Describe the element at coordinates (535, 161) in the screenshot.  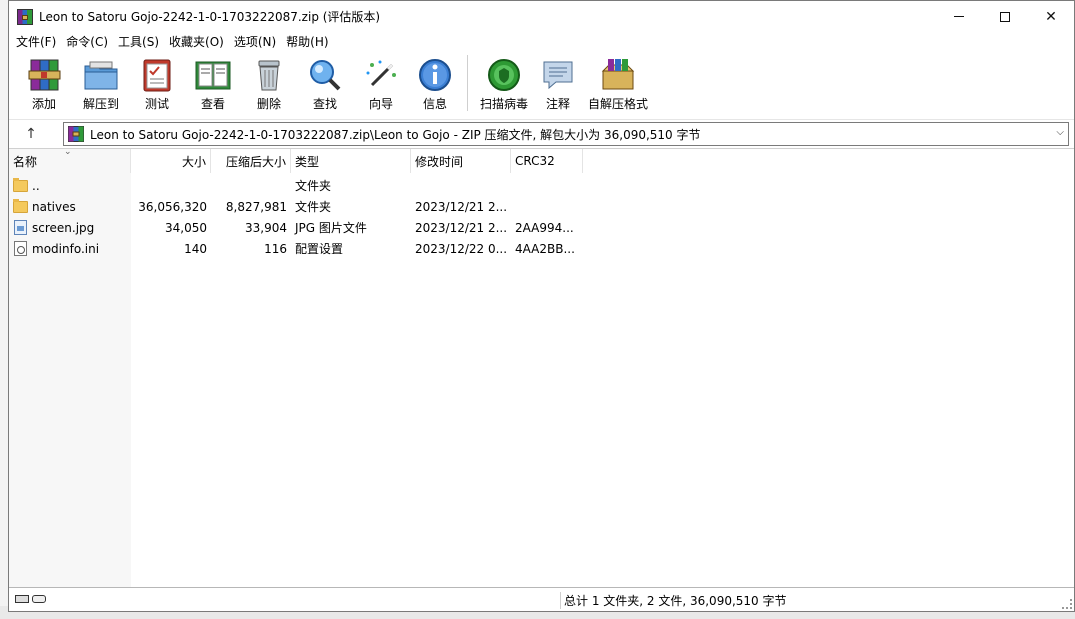
I see `column-crc-label: CRC32` at that location.